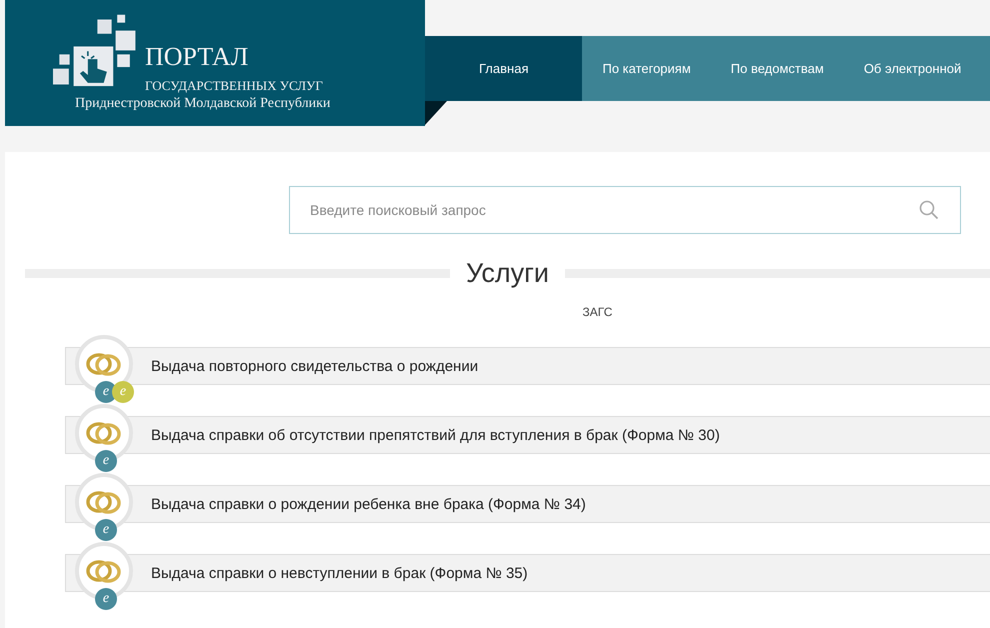 The width and height of the screenshot is (990, 628). I want to click on portal-logo: ПОРТАЛ ГОСУДАРСТВЕННЫХ УСЛУГ Приднестровской Молдавской Республики, so click(215, 63).